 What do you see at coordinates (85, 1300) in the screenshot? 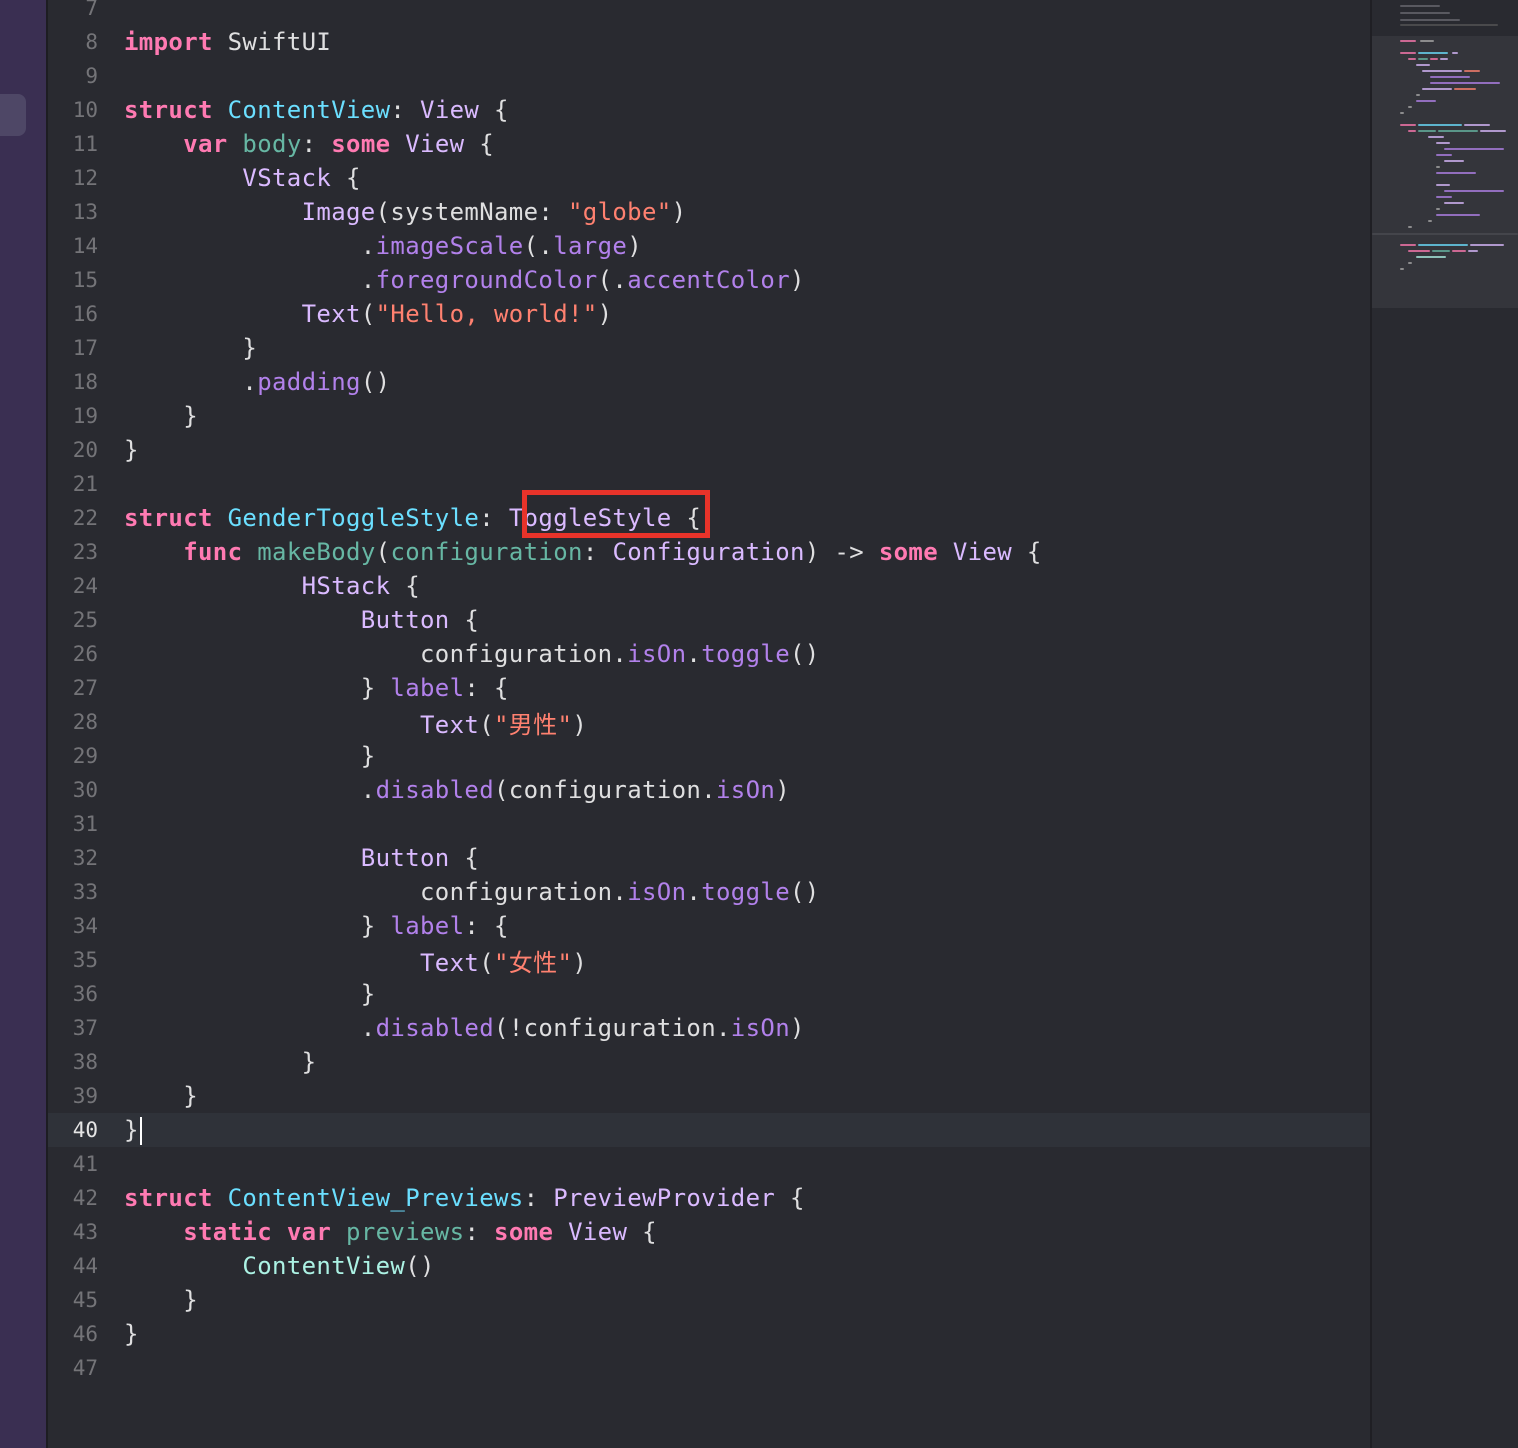
I see `line-number: 45` at bounding box center [85, 1300].